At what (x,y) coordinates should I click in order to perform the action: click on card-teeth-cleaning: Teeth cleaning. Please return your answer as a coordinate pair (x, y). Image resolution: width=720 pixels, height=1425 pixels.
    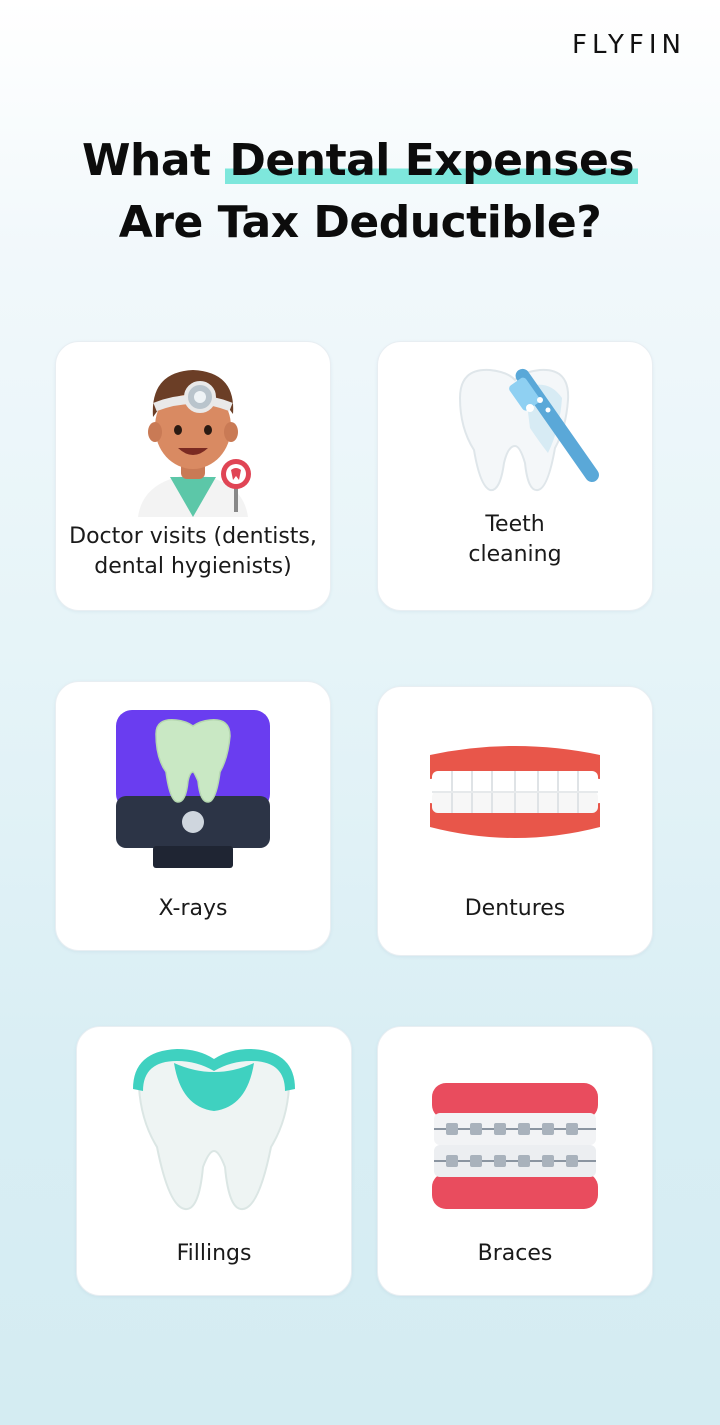
    Looking at the image, I should click on (515, 476).